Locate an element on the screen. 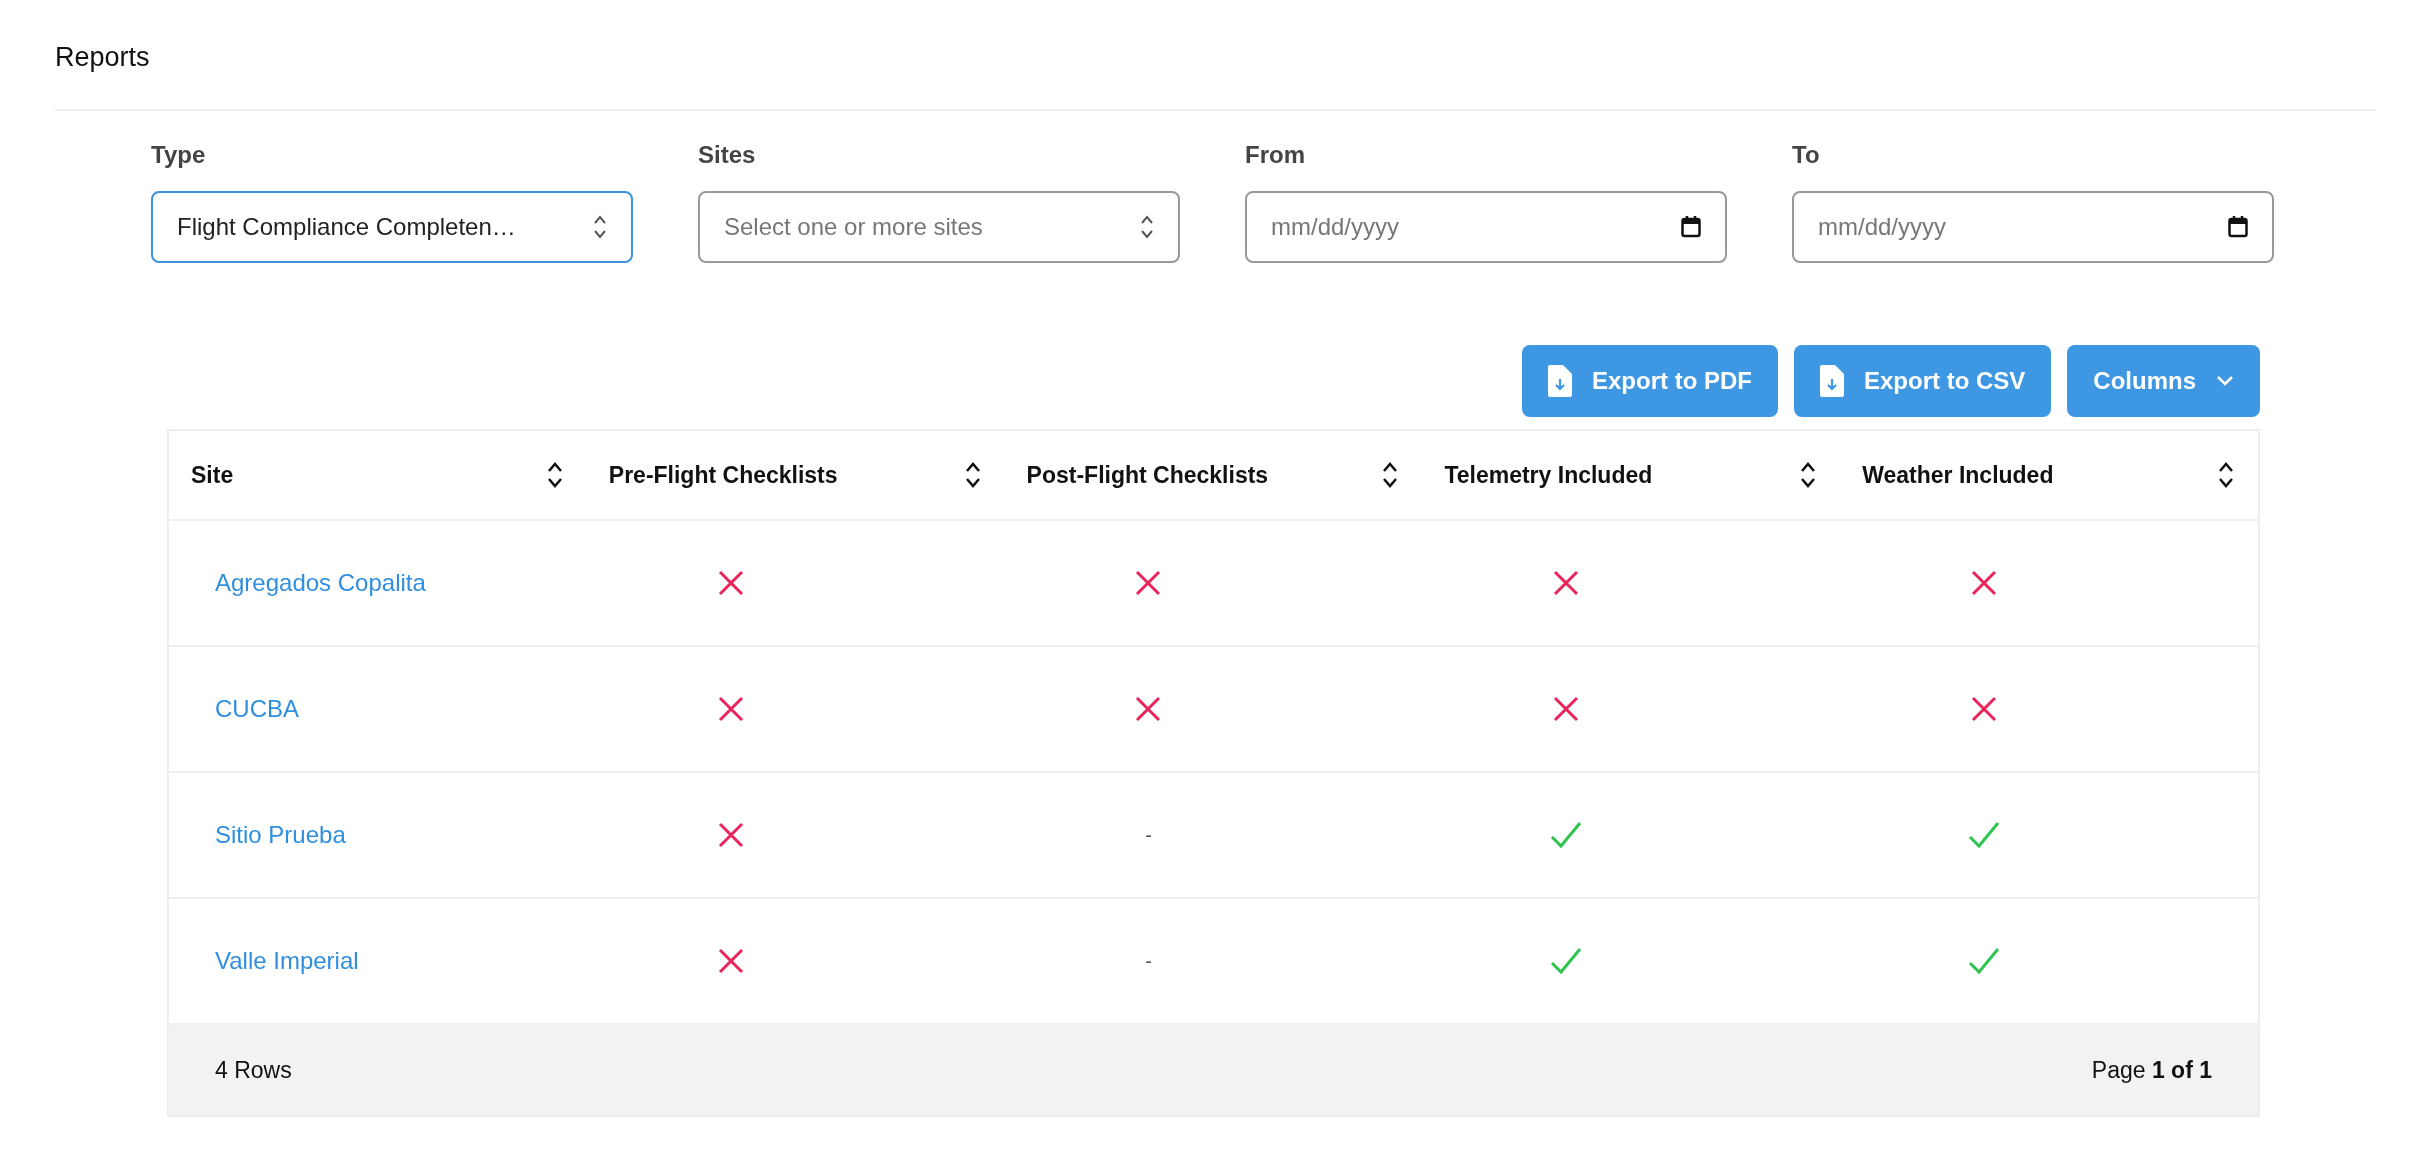 The width and height of the screenshot is (2436, 1162). page-indicator: Page 1 of 1 is located at coordinates (2151, 1070).